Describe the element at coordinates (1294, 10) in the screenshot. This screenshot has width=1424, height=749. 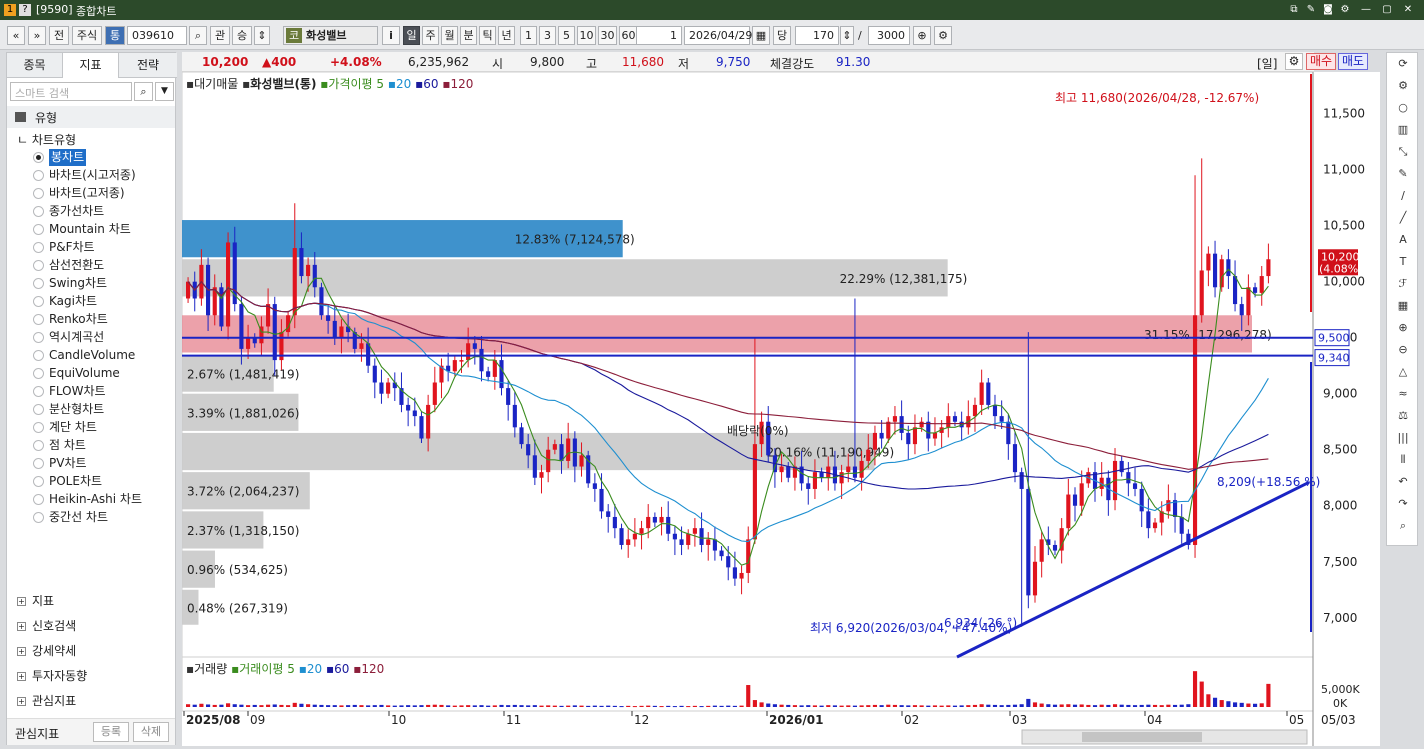
I see `link-icon: ⧉` at that location.